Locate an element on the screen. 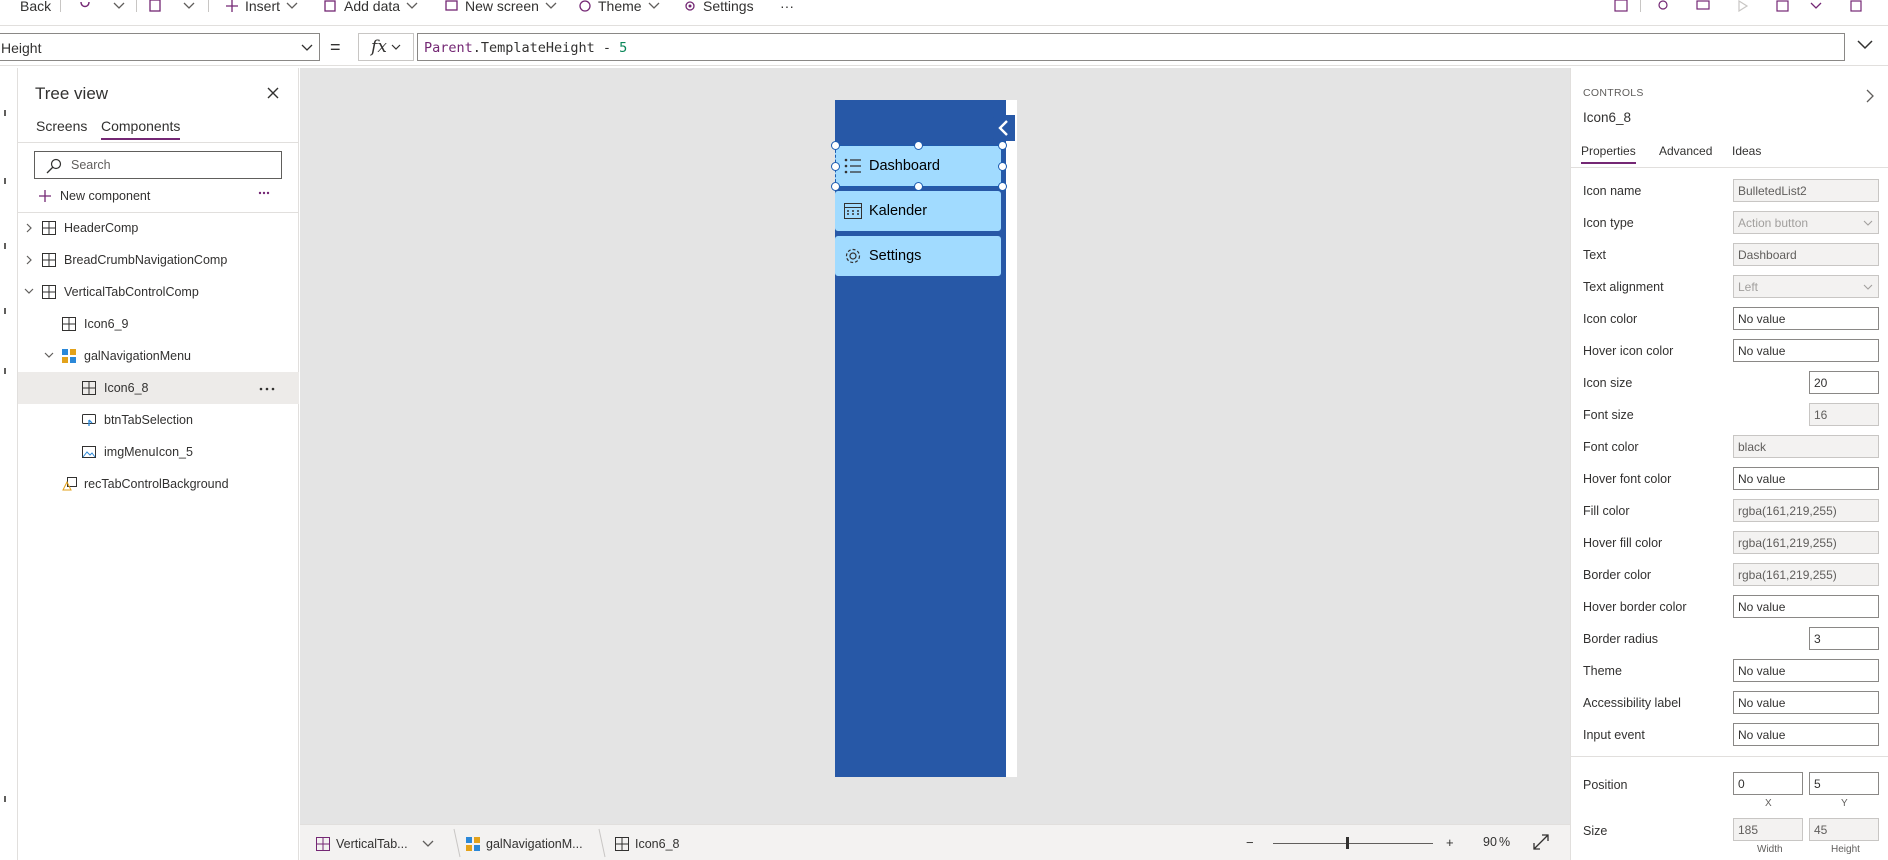  share-button is located at coordinates (1663, 6).